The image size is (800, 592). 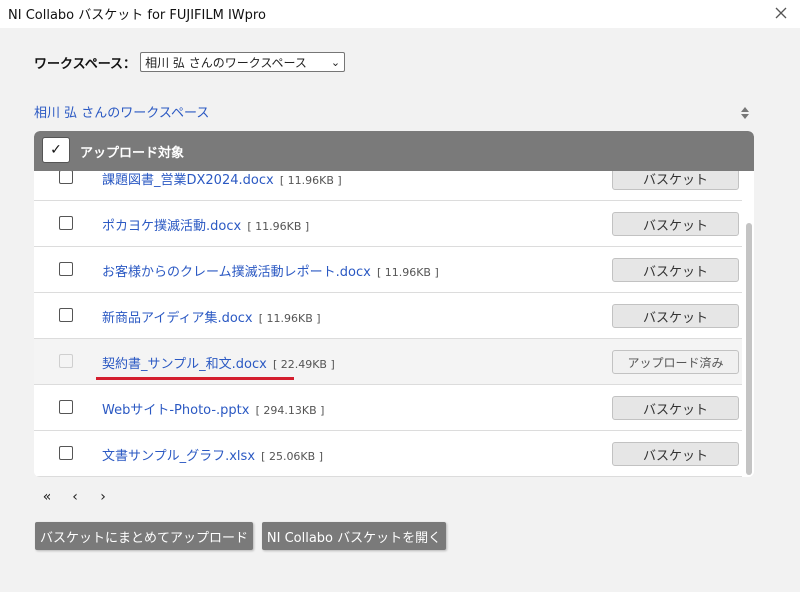 I want to click on uploaded-status-button: アップロード済み, so click(x=675, y=362).